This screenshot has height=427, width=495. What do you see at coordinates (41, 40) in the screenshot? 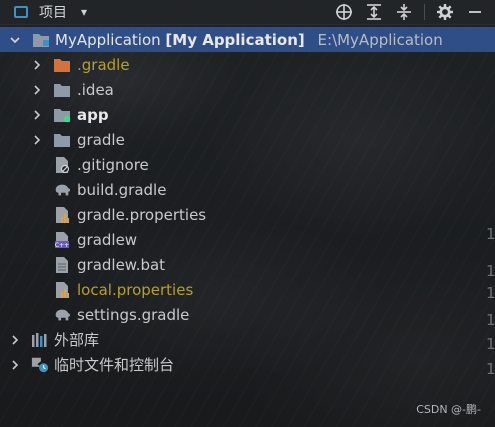
I see `module-folder-icon` at bounding box center [41, 40].